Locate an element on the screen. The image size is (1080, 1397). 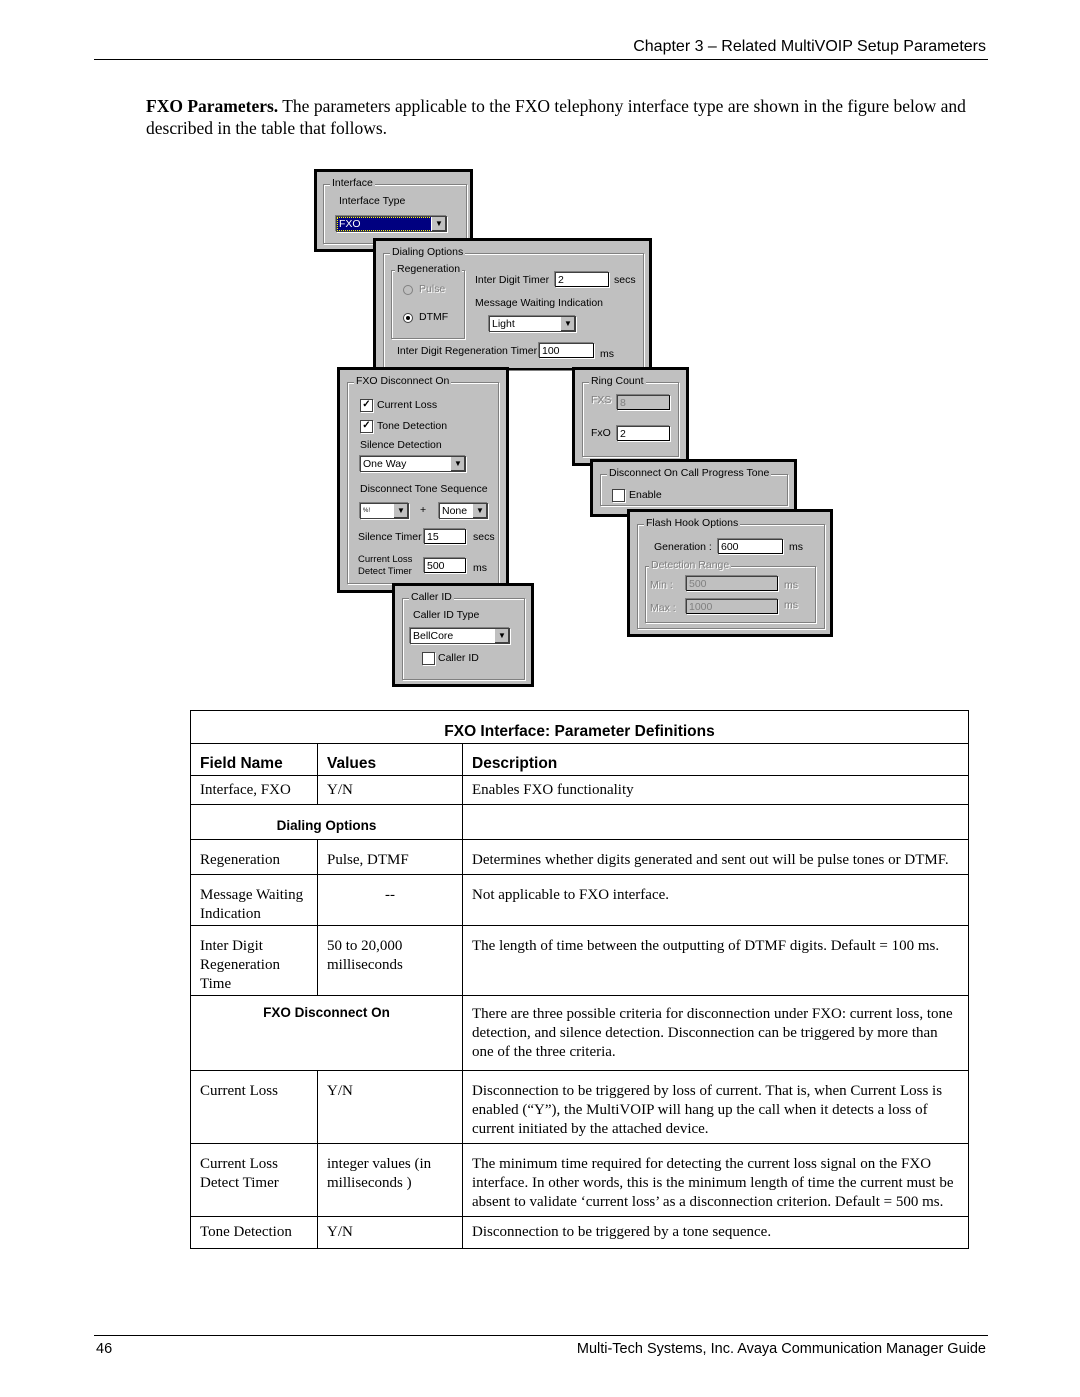
tone-detection-checkbox: ✓ is located at coordinates (366, 426).